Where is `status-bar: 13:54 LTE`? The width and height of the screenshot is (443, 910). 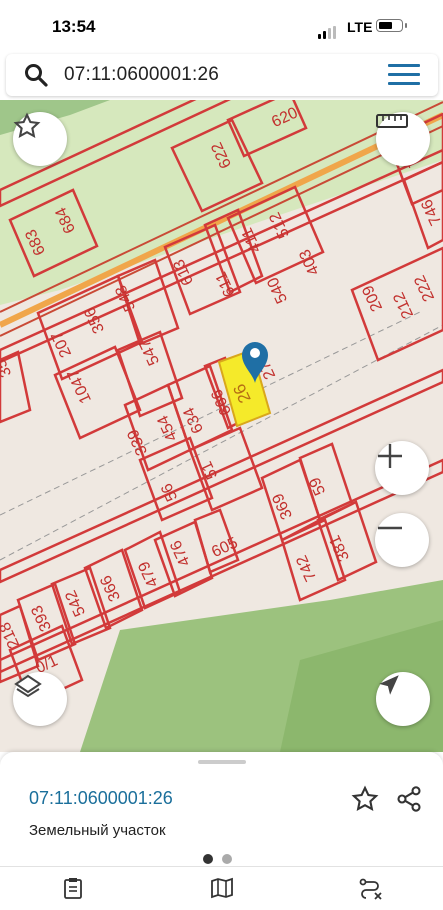 status-bar: 13:54 LTE is located at coordinates (221, 25).